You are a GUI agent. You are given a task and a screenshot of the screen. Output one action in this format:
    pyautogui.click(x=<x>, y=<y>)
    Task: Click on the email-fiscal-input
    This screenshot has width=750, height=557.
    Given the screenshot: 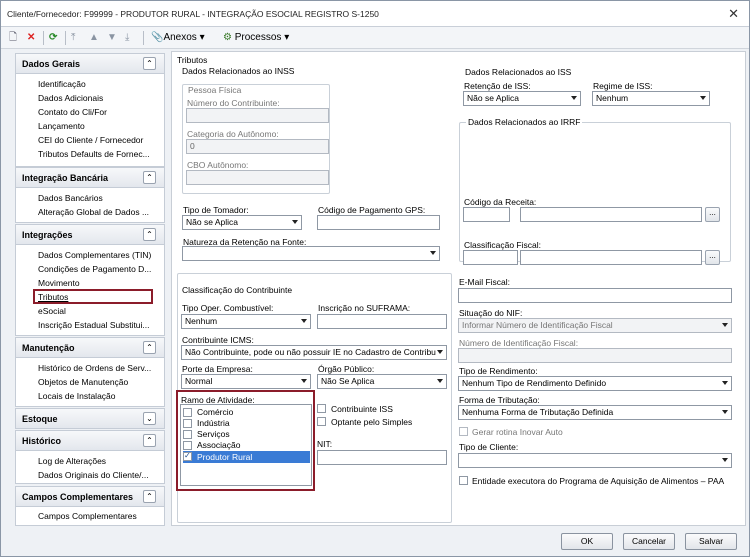 What is the action you would take?
    pyautogui.click(x=595, y=295)
    